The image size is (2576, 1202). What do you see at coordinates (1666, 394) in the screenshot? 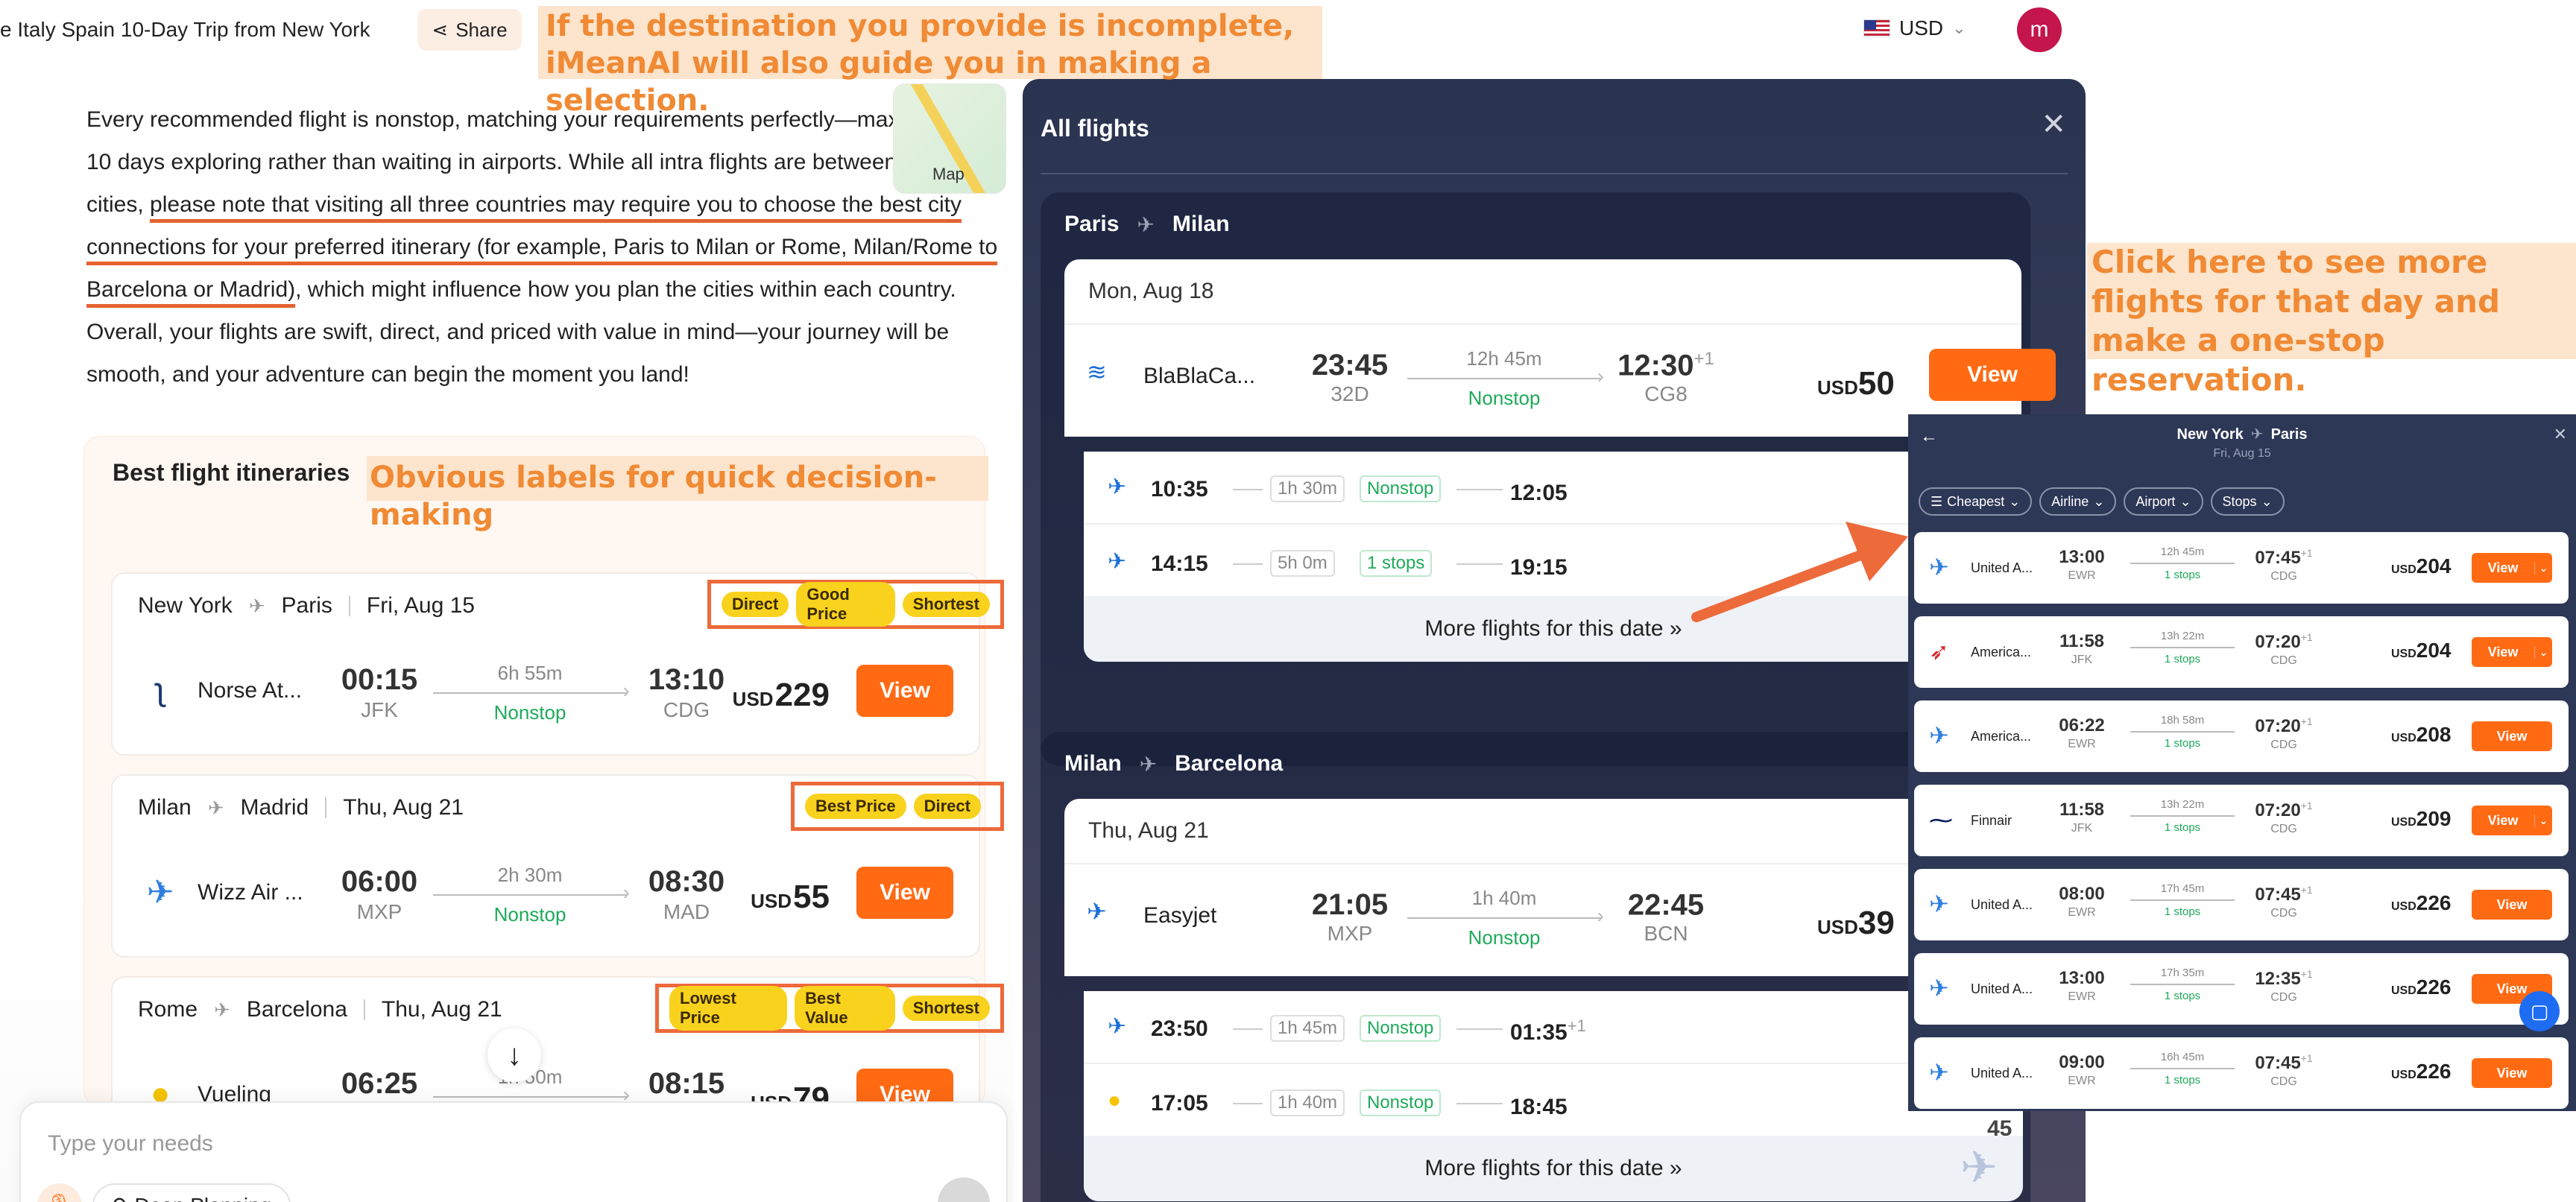
I see `arrival-code: CG8` at bounding box center [1666, 394].